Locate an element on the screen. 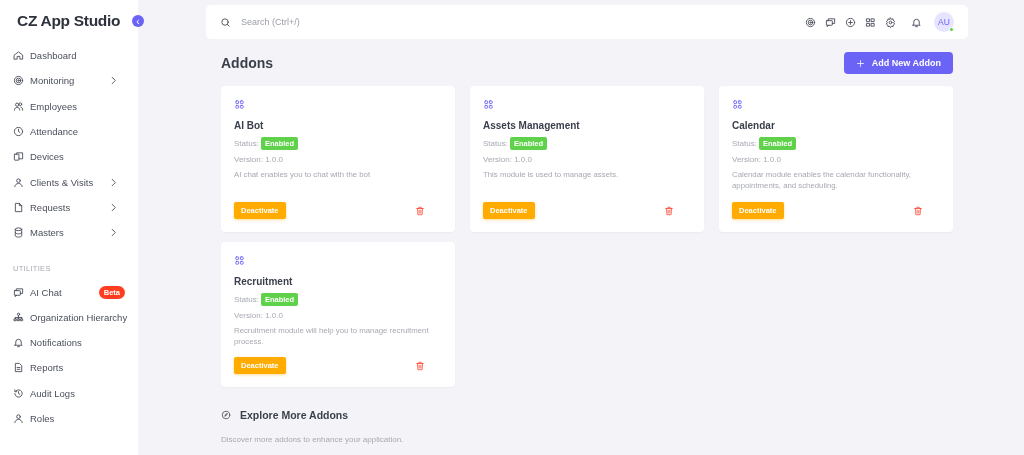 The height and width of the screenshot is (455, 1024). sidebar-item: Requests is located at coordinates (69, 207).